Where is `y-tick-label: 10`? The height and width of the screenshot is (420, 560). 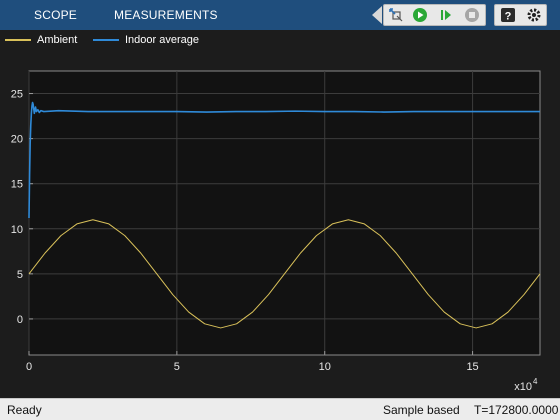
y-tick-label: 10 is located at coordinates (17, 230).